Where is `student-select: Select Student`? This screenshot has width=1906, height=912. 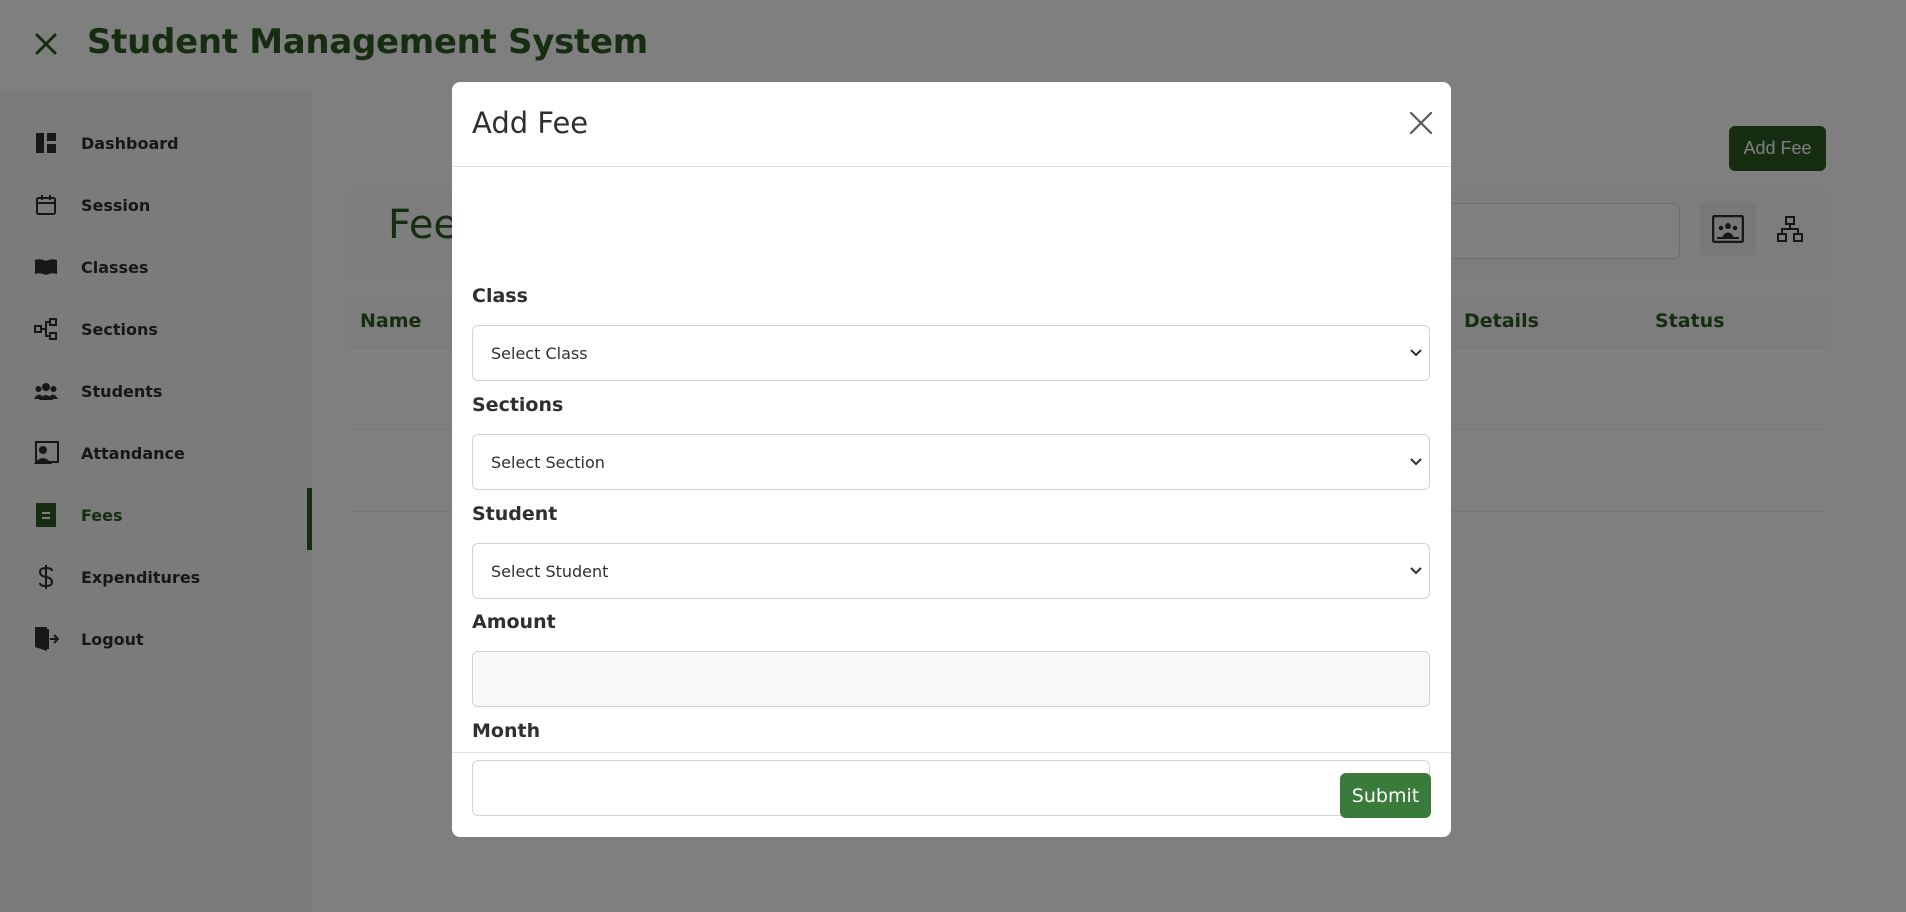 student-select: Select Student is located at coordinates (951, 571).